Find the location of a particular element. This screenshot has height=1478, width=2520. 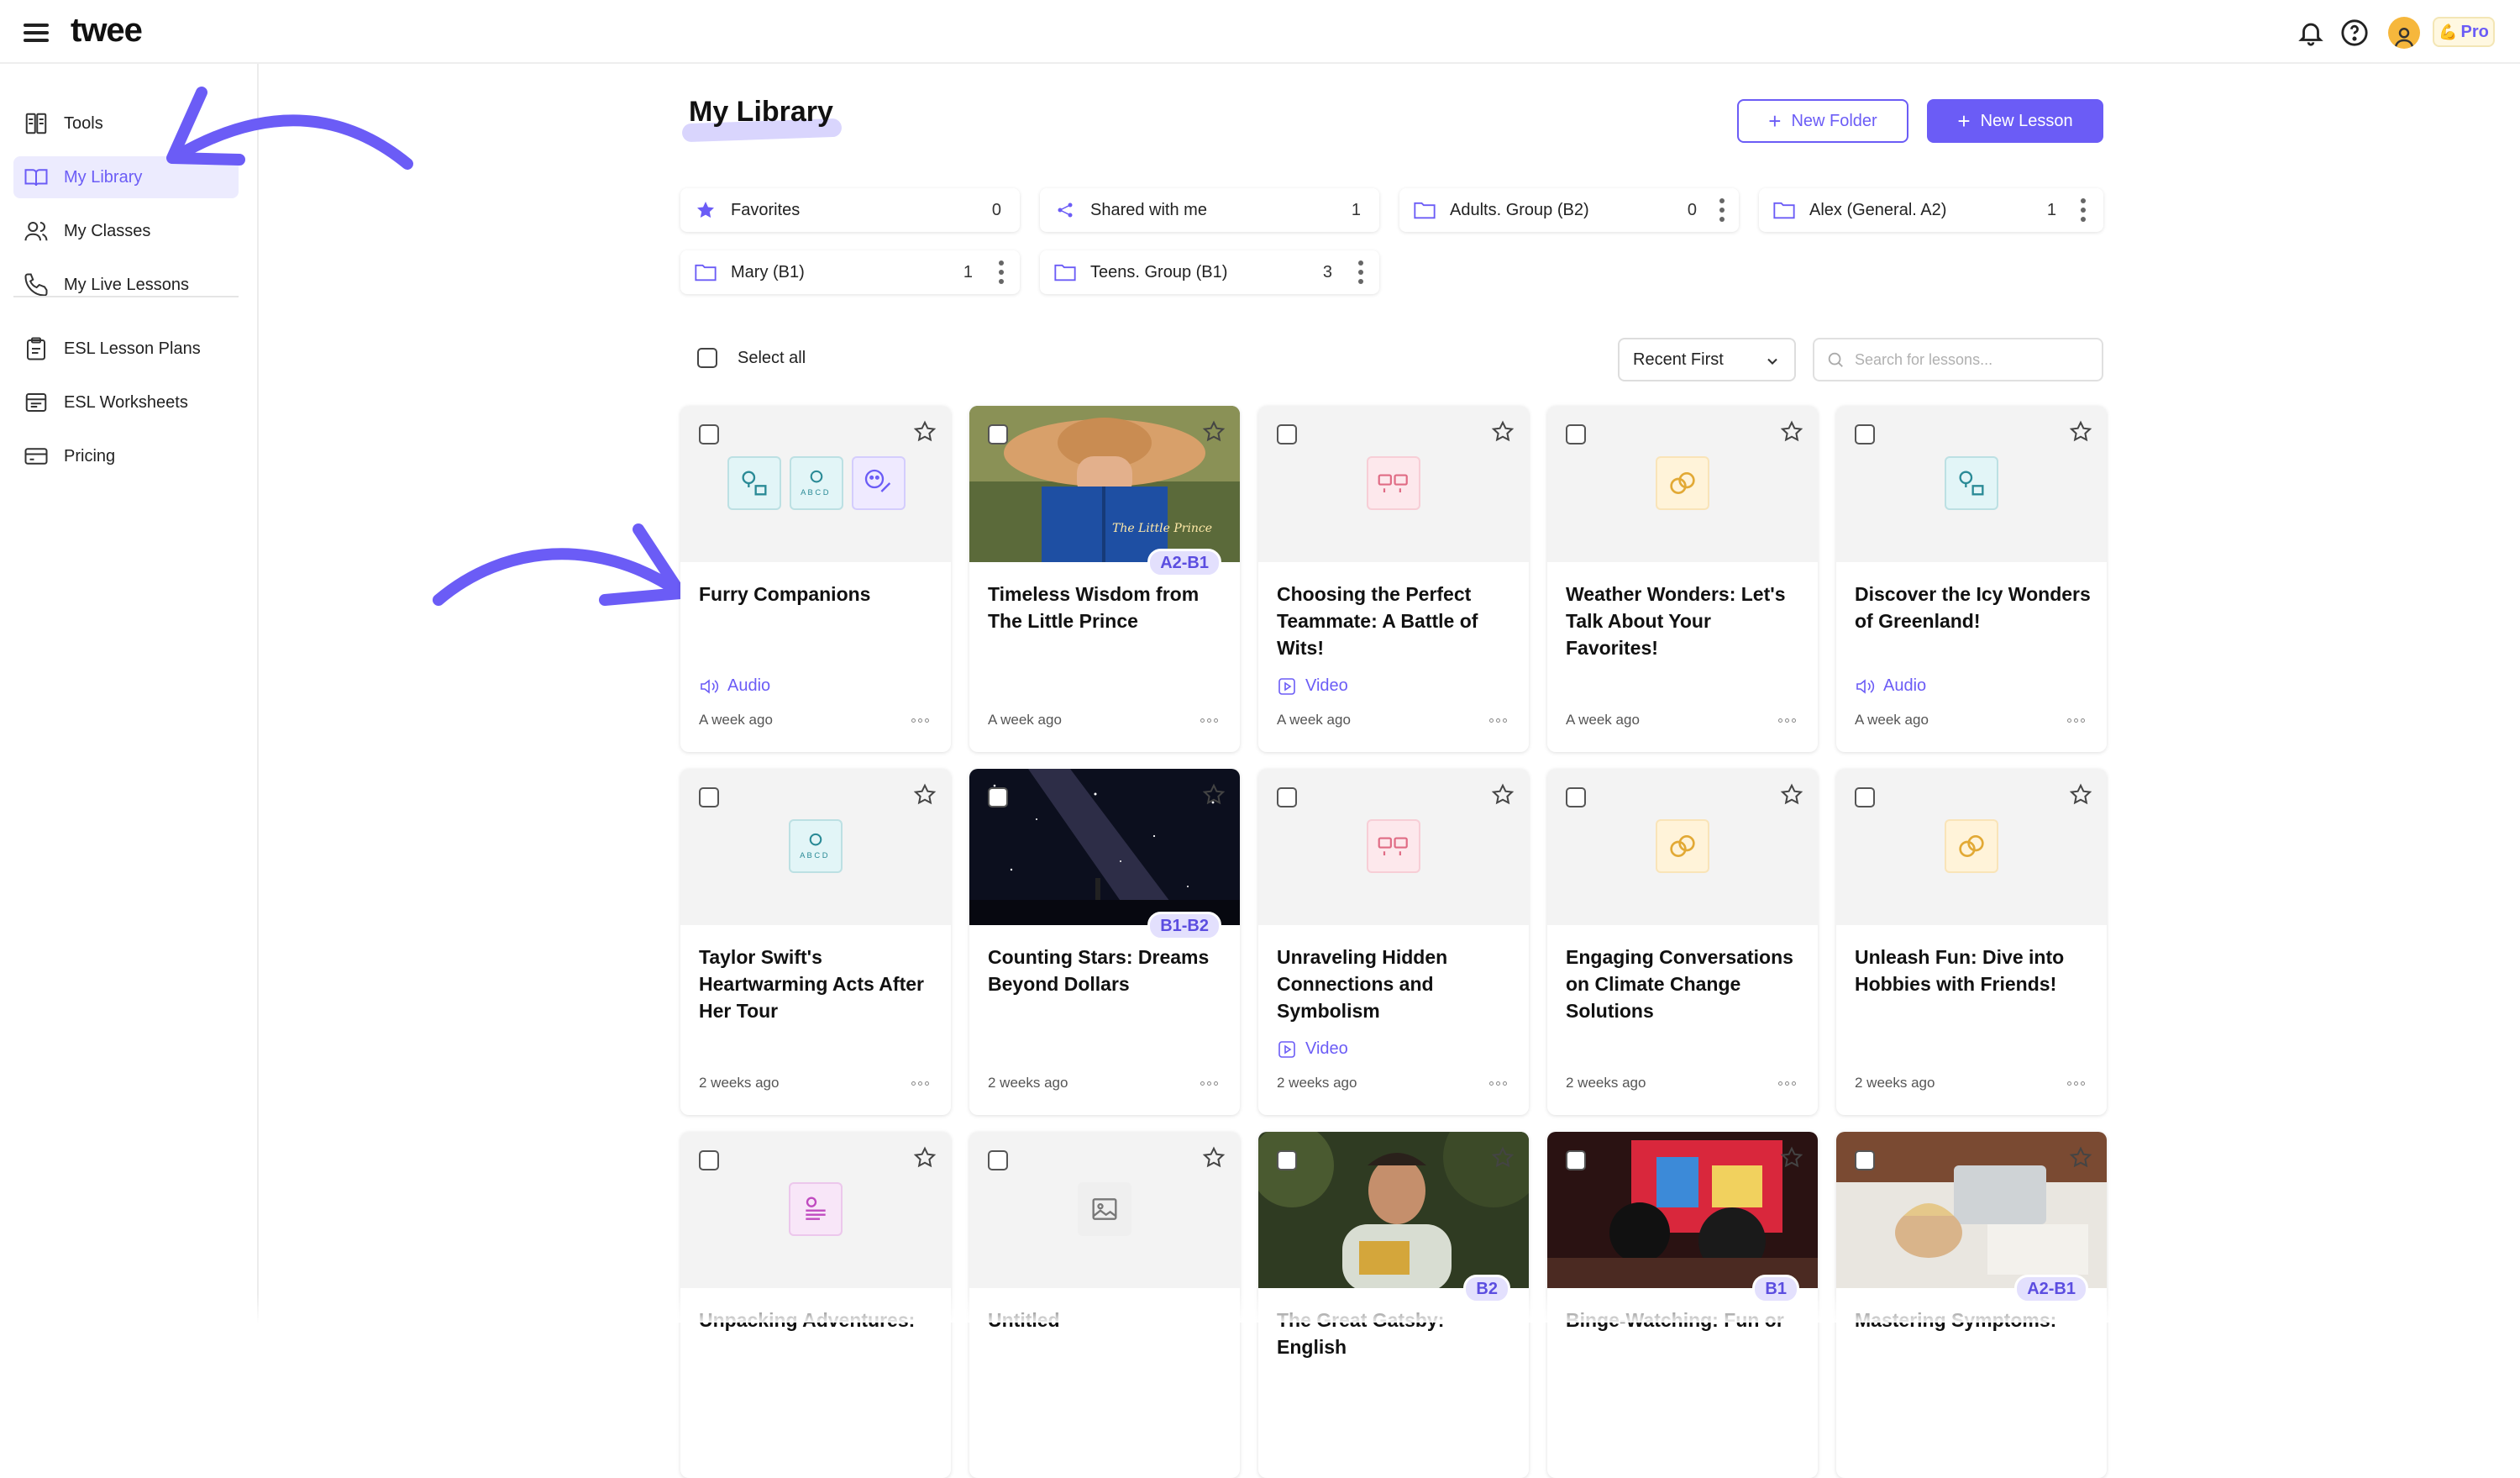

folder-name: Mary (B1) is located at coordinates (768, 272).